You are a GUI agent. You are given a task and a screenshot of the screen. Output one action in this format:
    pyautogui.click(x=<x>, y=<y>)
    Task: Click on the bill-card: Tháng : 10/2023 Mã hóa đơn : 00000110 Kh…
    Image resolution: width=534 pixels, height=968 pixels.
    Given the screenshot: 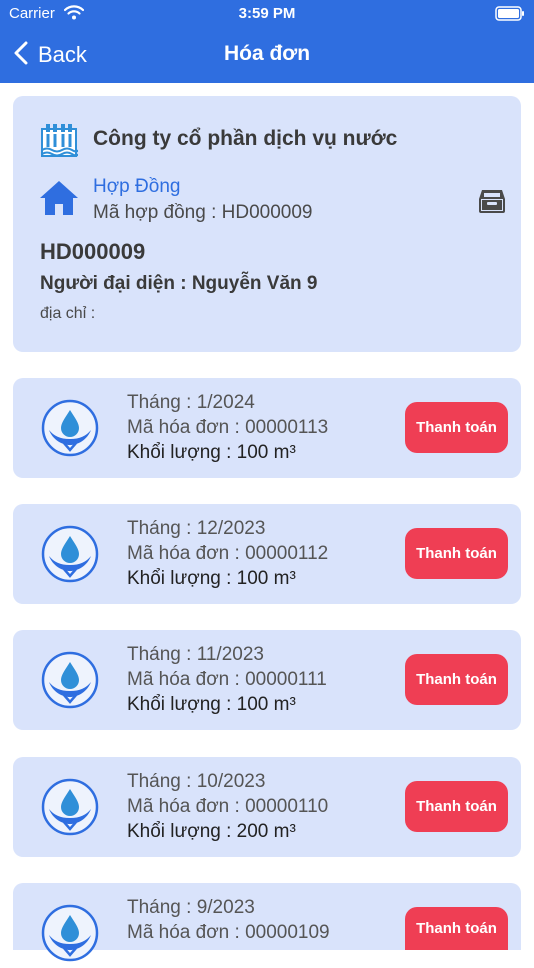 What is the action you would take?
    pyautogui.click(x=267, y=807)
    